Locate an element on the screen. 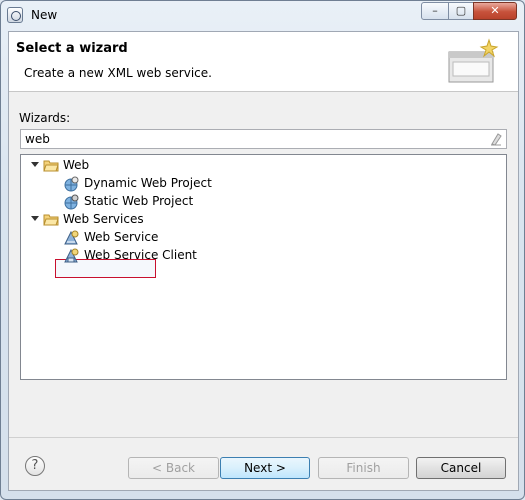 The height and width of the screenshot is (500, 525). back-button: < Back is located at coordinates (173, 468).